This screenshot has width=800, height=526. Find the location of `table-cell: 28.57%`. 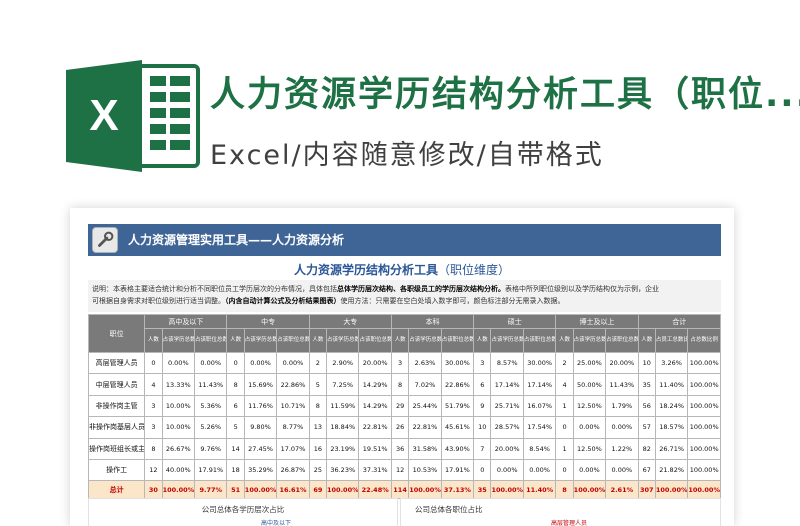

table-cell: 28.57% is located at coordinates (507, 427).